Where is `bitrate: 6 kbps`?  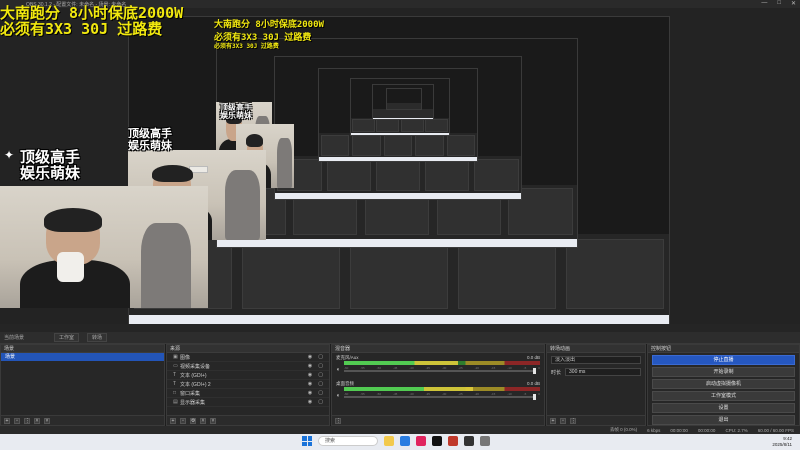
bitrate: 6 kbps is located at coordinates (654, 430).